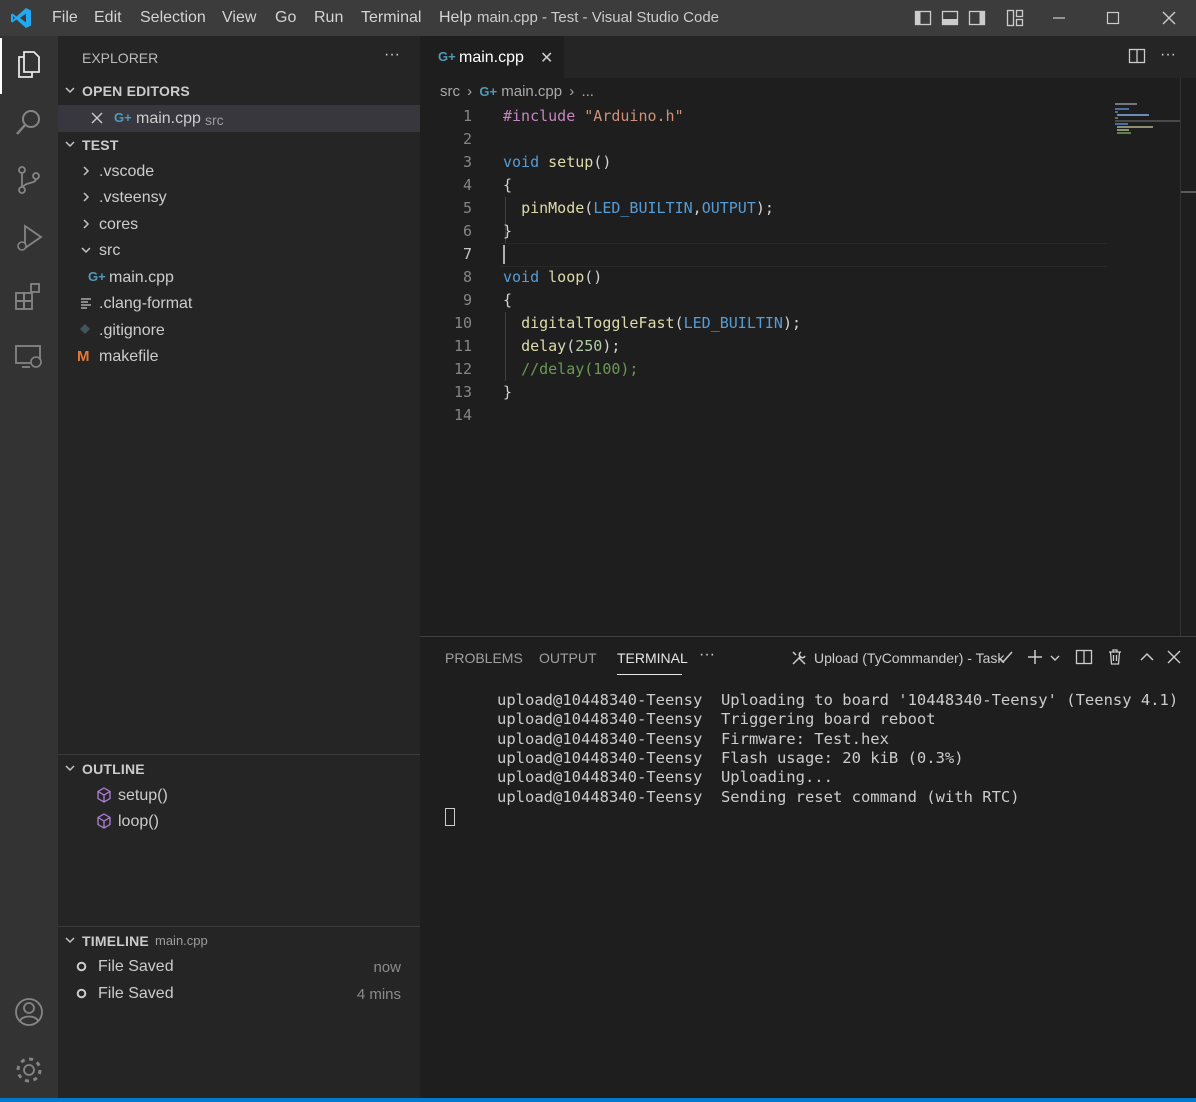 The image size is (1196, 1102). What do you see at coordinates (1035, 657) in the screenshot?
I see `new-terminal-plus-icon` at bounding box center [1035, 657].